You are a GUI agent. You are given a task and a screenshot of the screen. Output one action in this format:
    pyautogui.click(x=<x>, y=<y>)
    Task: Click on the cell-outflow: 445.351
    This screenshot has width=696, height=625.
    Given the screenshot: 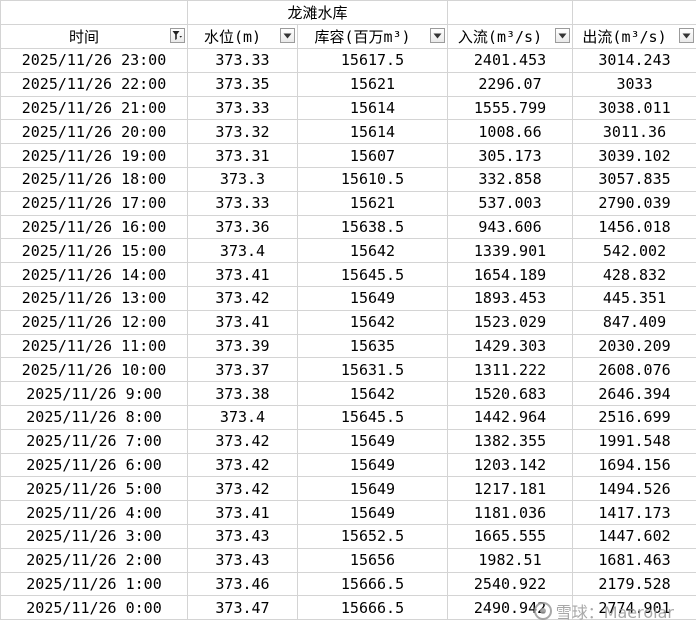 What is the action you would take?
    pyautogui.click(x=634, y=298)
    